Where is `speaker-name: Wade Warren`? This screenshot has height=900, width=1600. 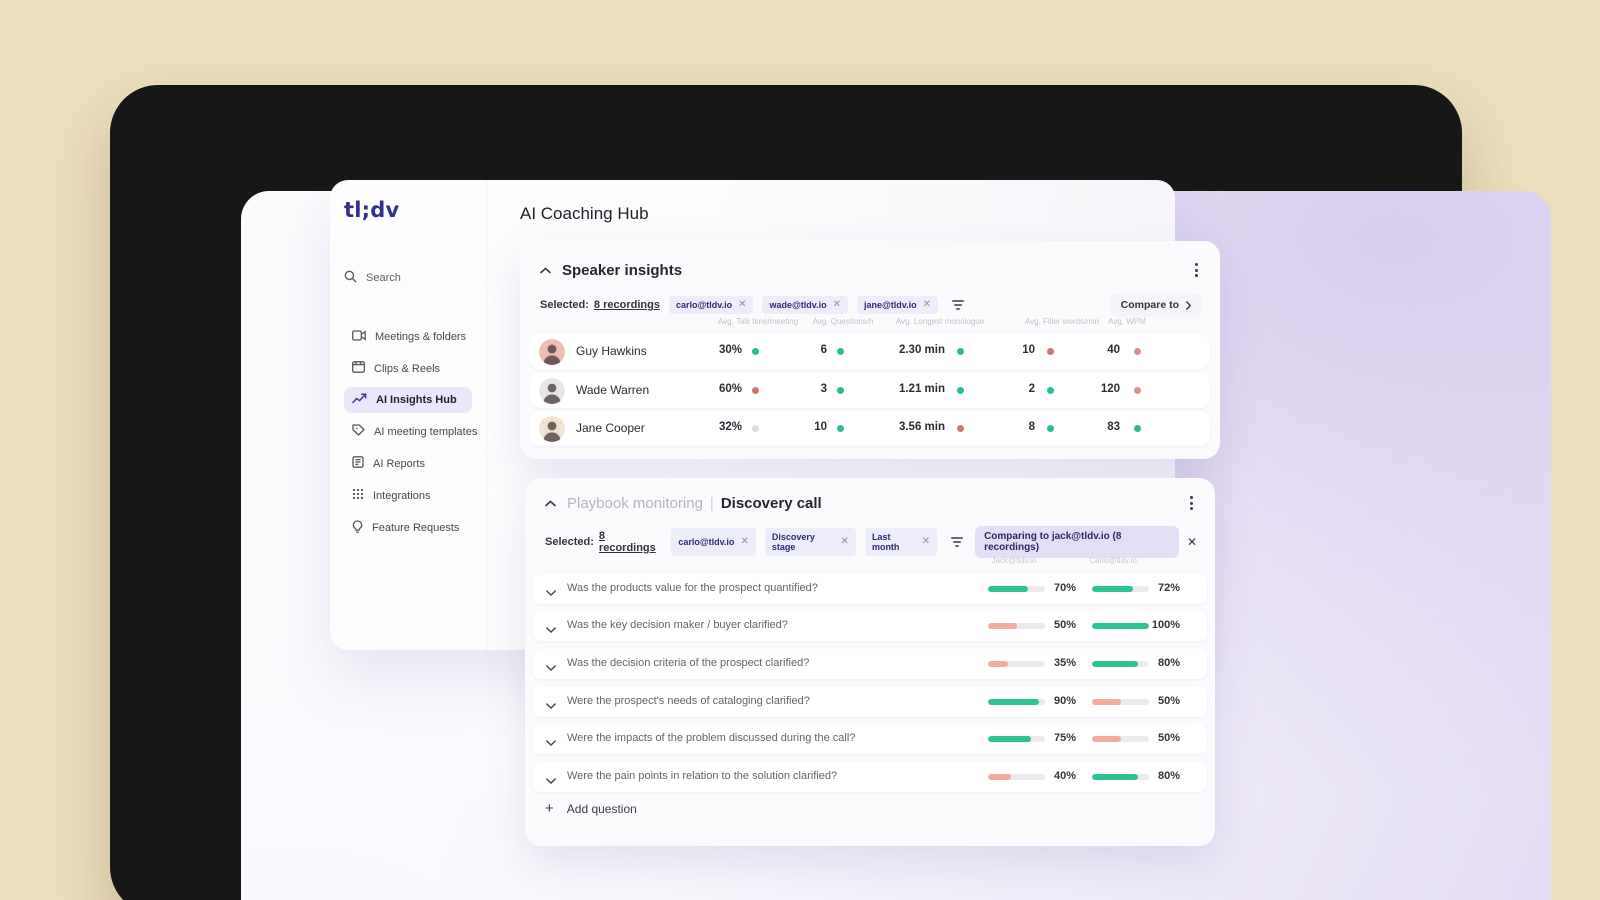
speaker-name: Wade Warren is located at coordinates (613, 390).